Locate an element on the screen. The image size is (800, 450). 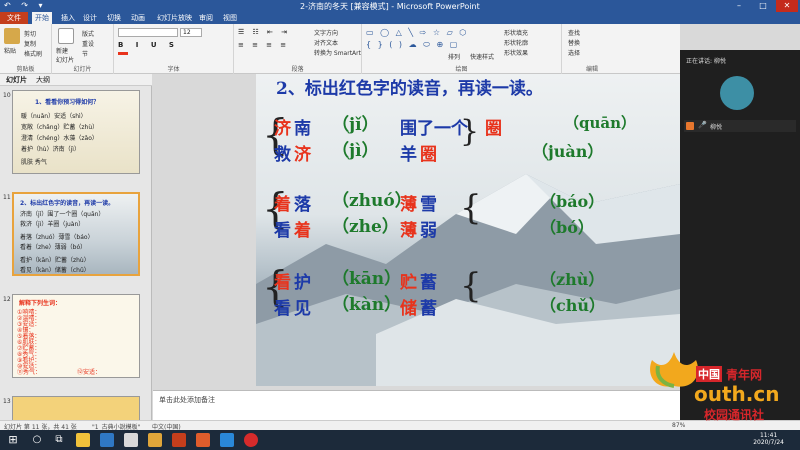
notes-placeholder: 单击此处添加备注 is located at coordinates (187, 400).